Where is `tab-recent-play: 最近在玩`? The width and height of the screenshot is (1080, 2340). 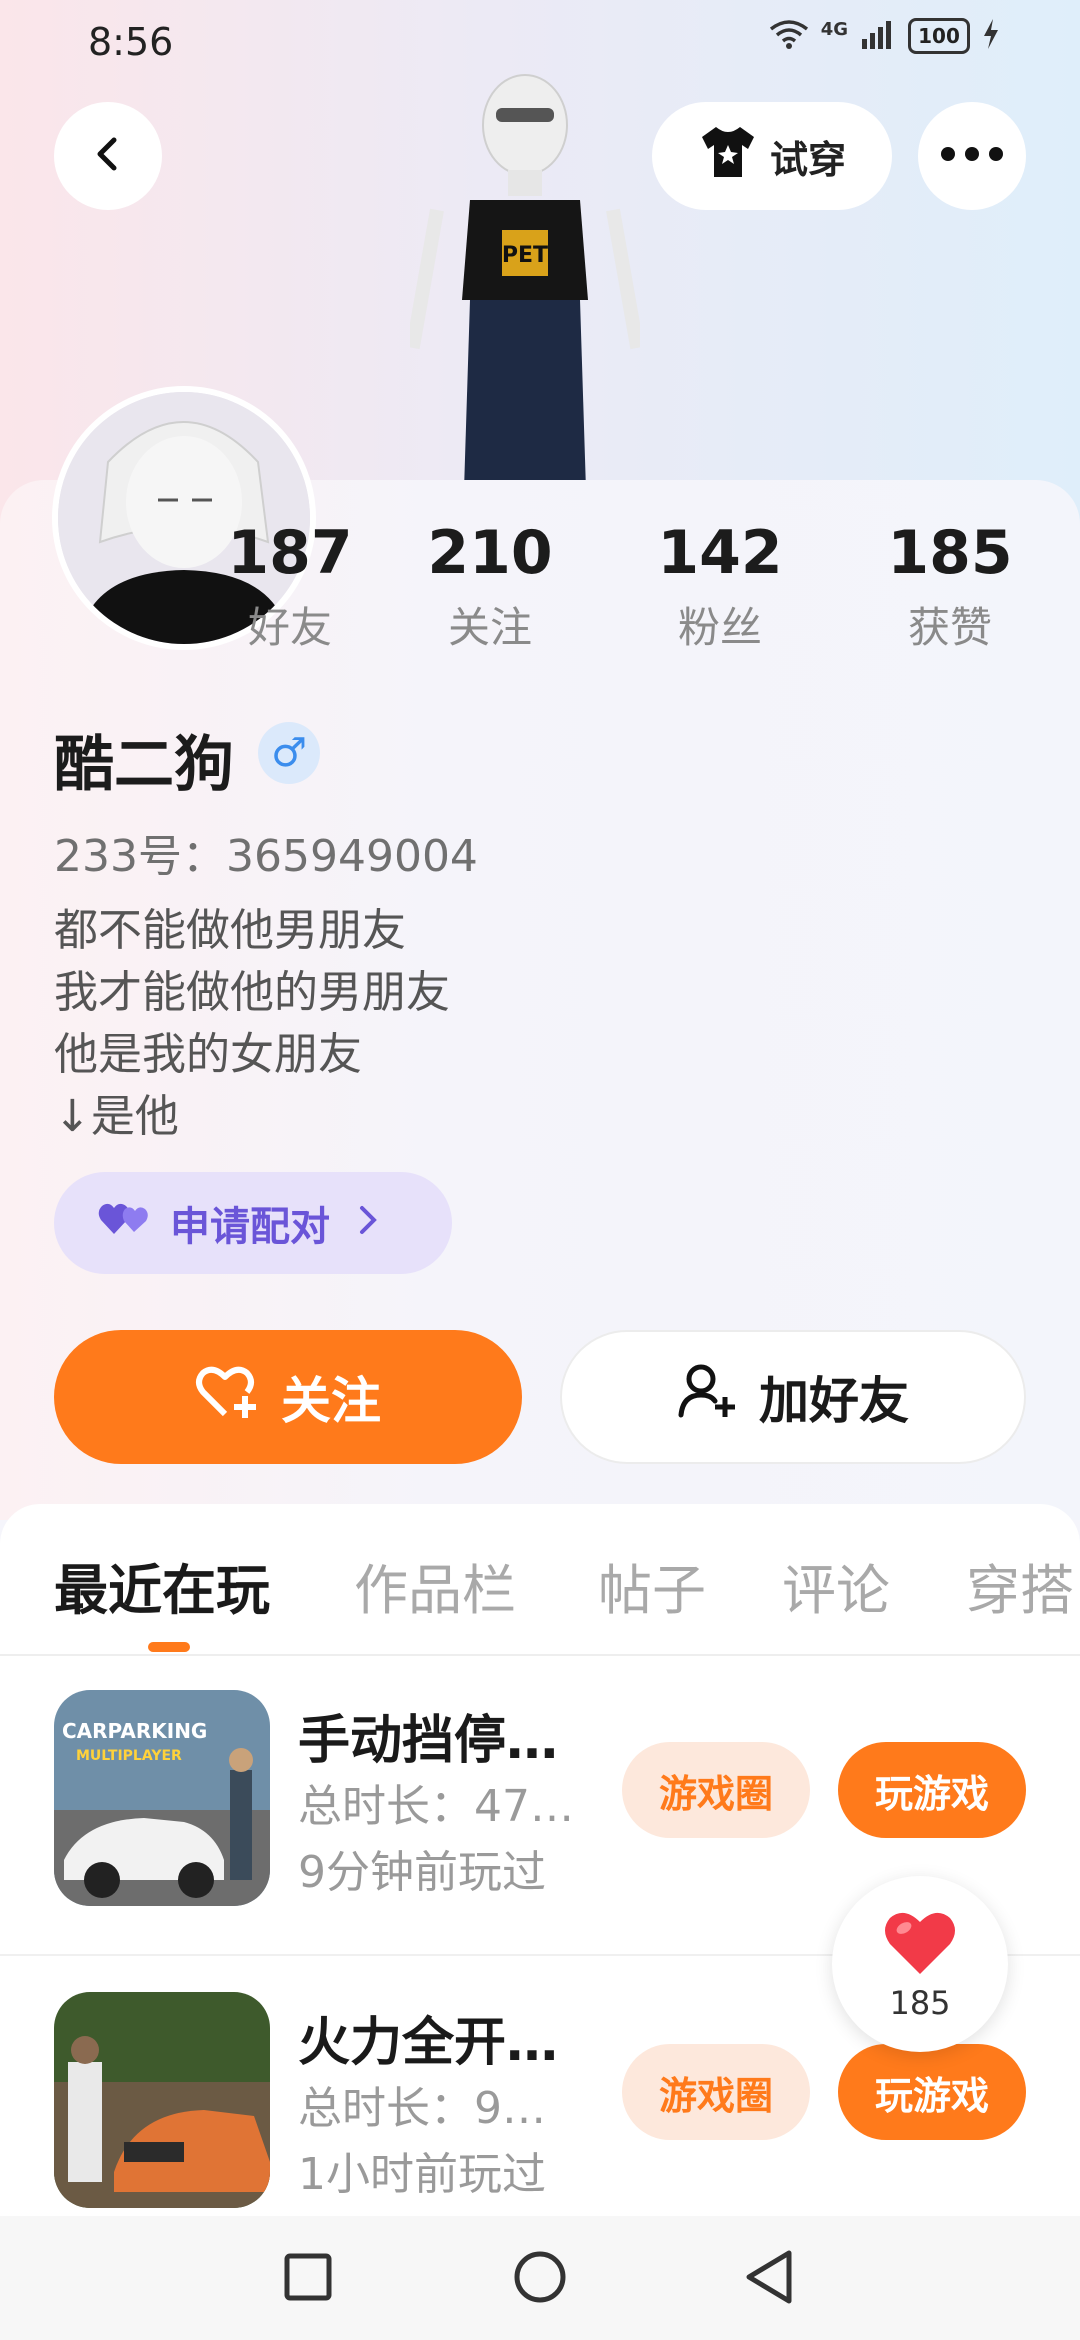 tab-recent-play: 最近在玩 is located at coordinates (162, 1585).